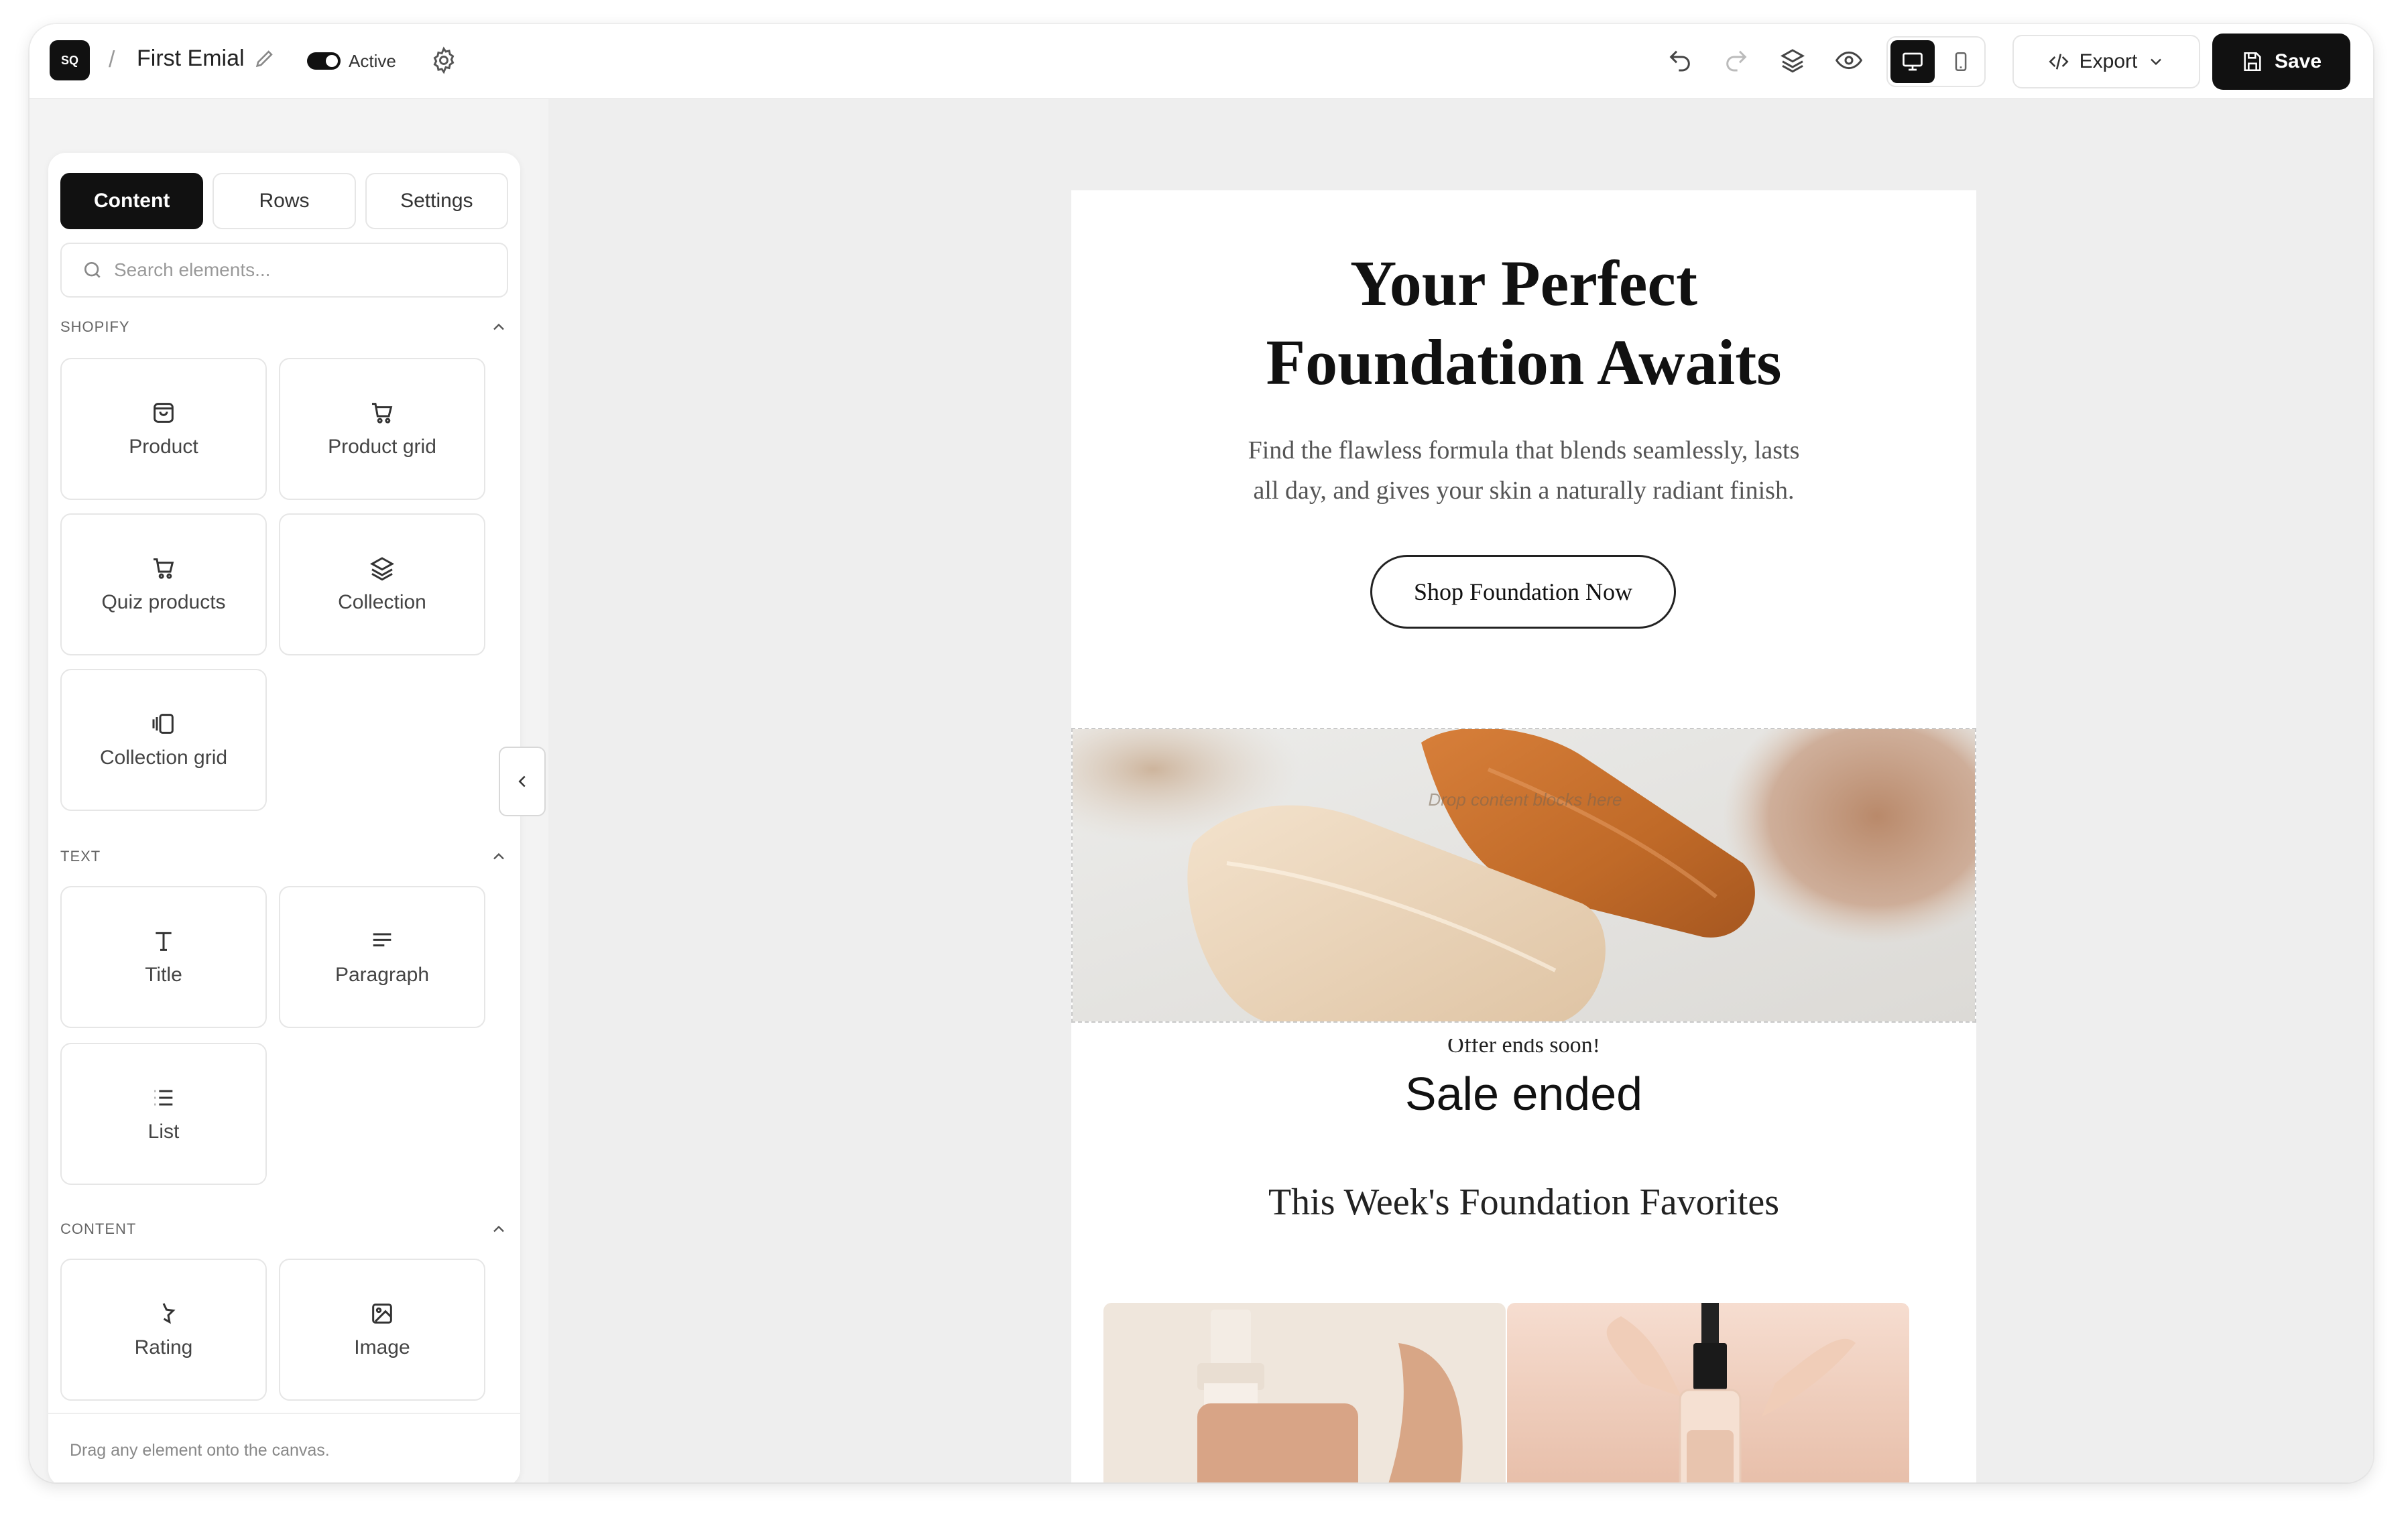 Image resolution: width=2408 pixels, height=1520 pixels. Describe the element at coordinates (284, 327) in the screenshot. I see `section-header-shopify: SHOPIFY` at that location.